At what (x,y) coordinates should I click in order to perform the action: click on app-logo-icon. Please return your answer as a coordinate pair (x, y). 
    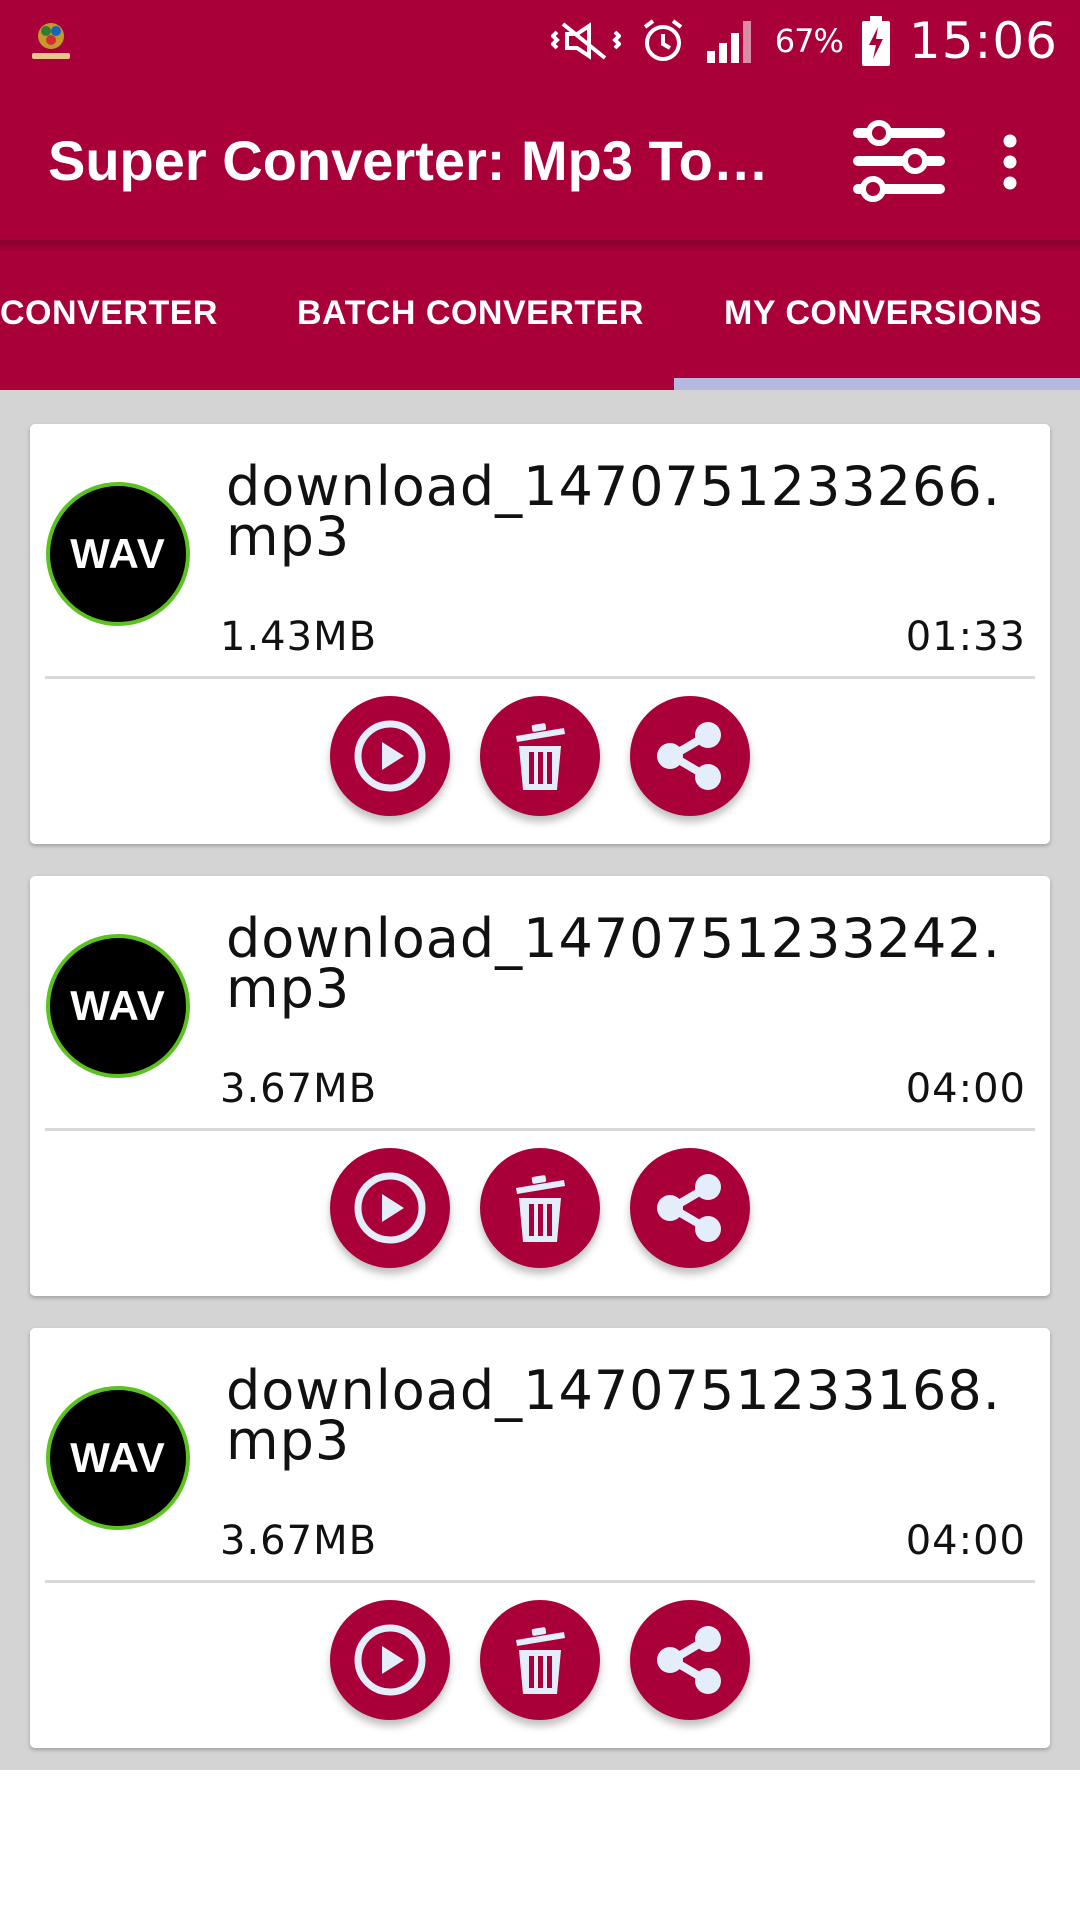
    Looking at the image, I should click on (51, 40).